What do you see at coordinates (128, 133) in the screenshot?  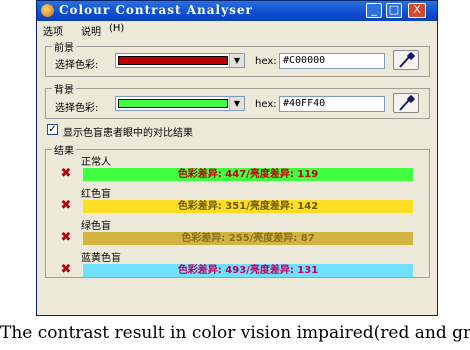 I see `colorblind-option-label: 显示色盲患者眼中的对比结果` at bounding box center [128, 133].